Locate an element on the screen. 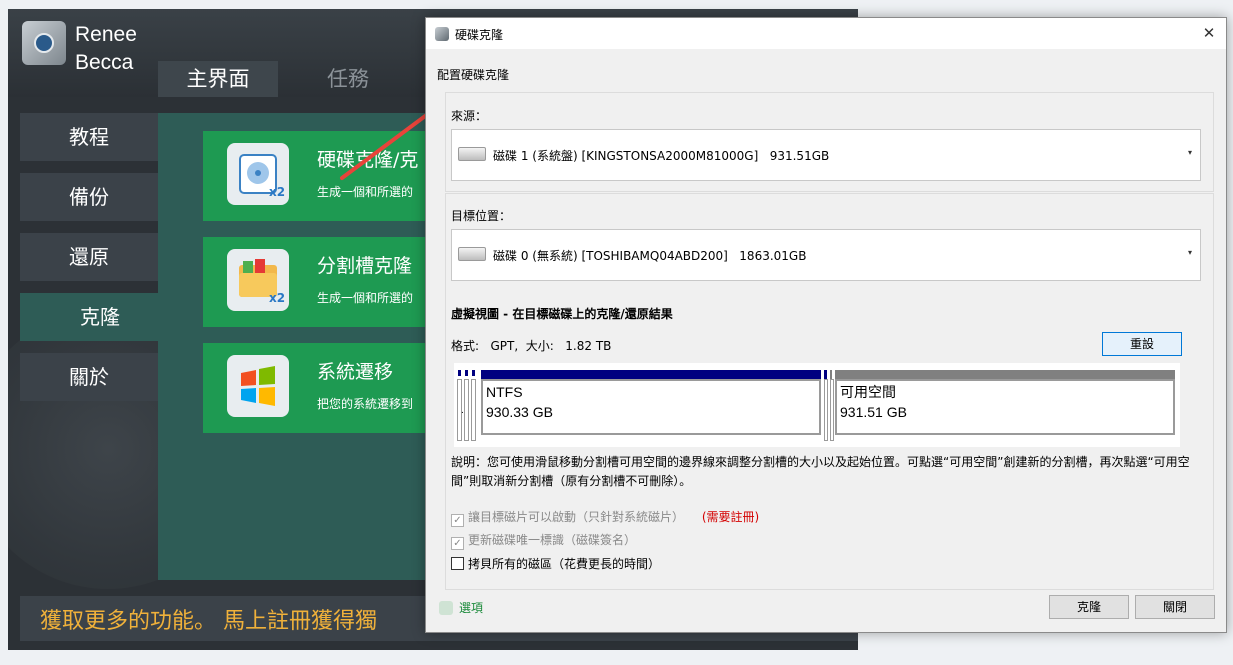  brand-line-2: Becca is located at coordinates (104, 62).